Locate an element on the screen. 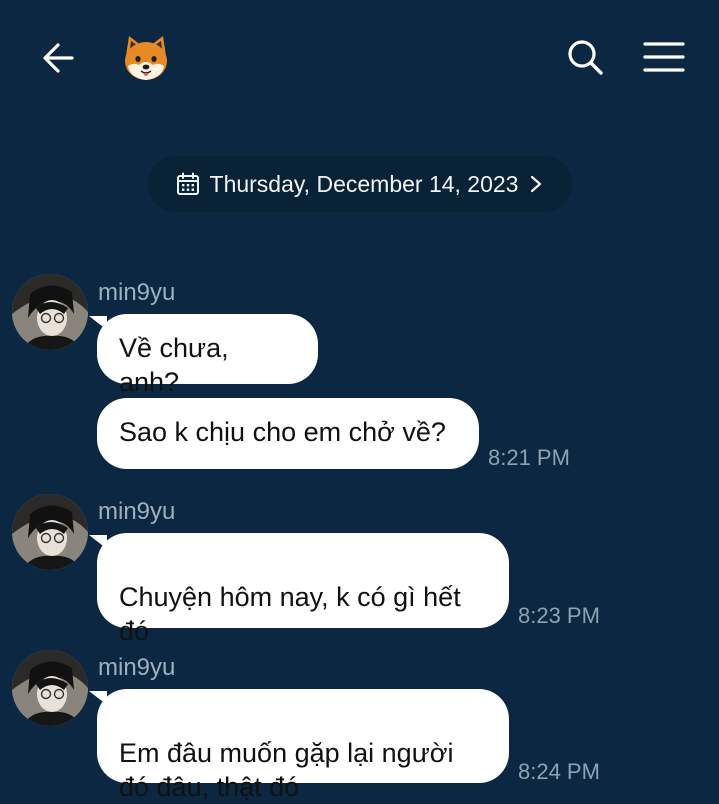 This screenshot has height=804, width=719. date-label: Thursday, December 14, 2023 is located at coordinates (364, 183).